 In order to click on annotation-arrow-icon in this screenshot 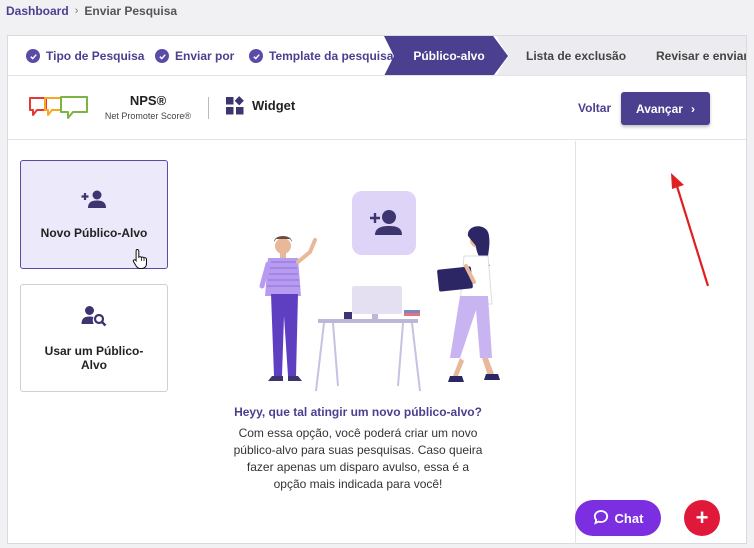, I will do `click(693, 233)`.